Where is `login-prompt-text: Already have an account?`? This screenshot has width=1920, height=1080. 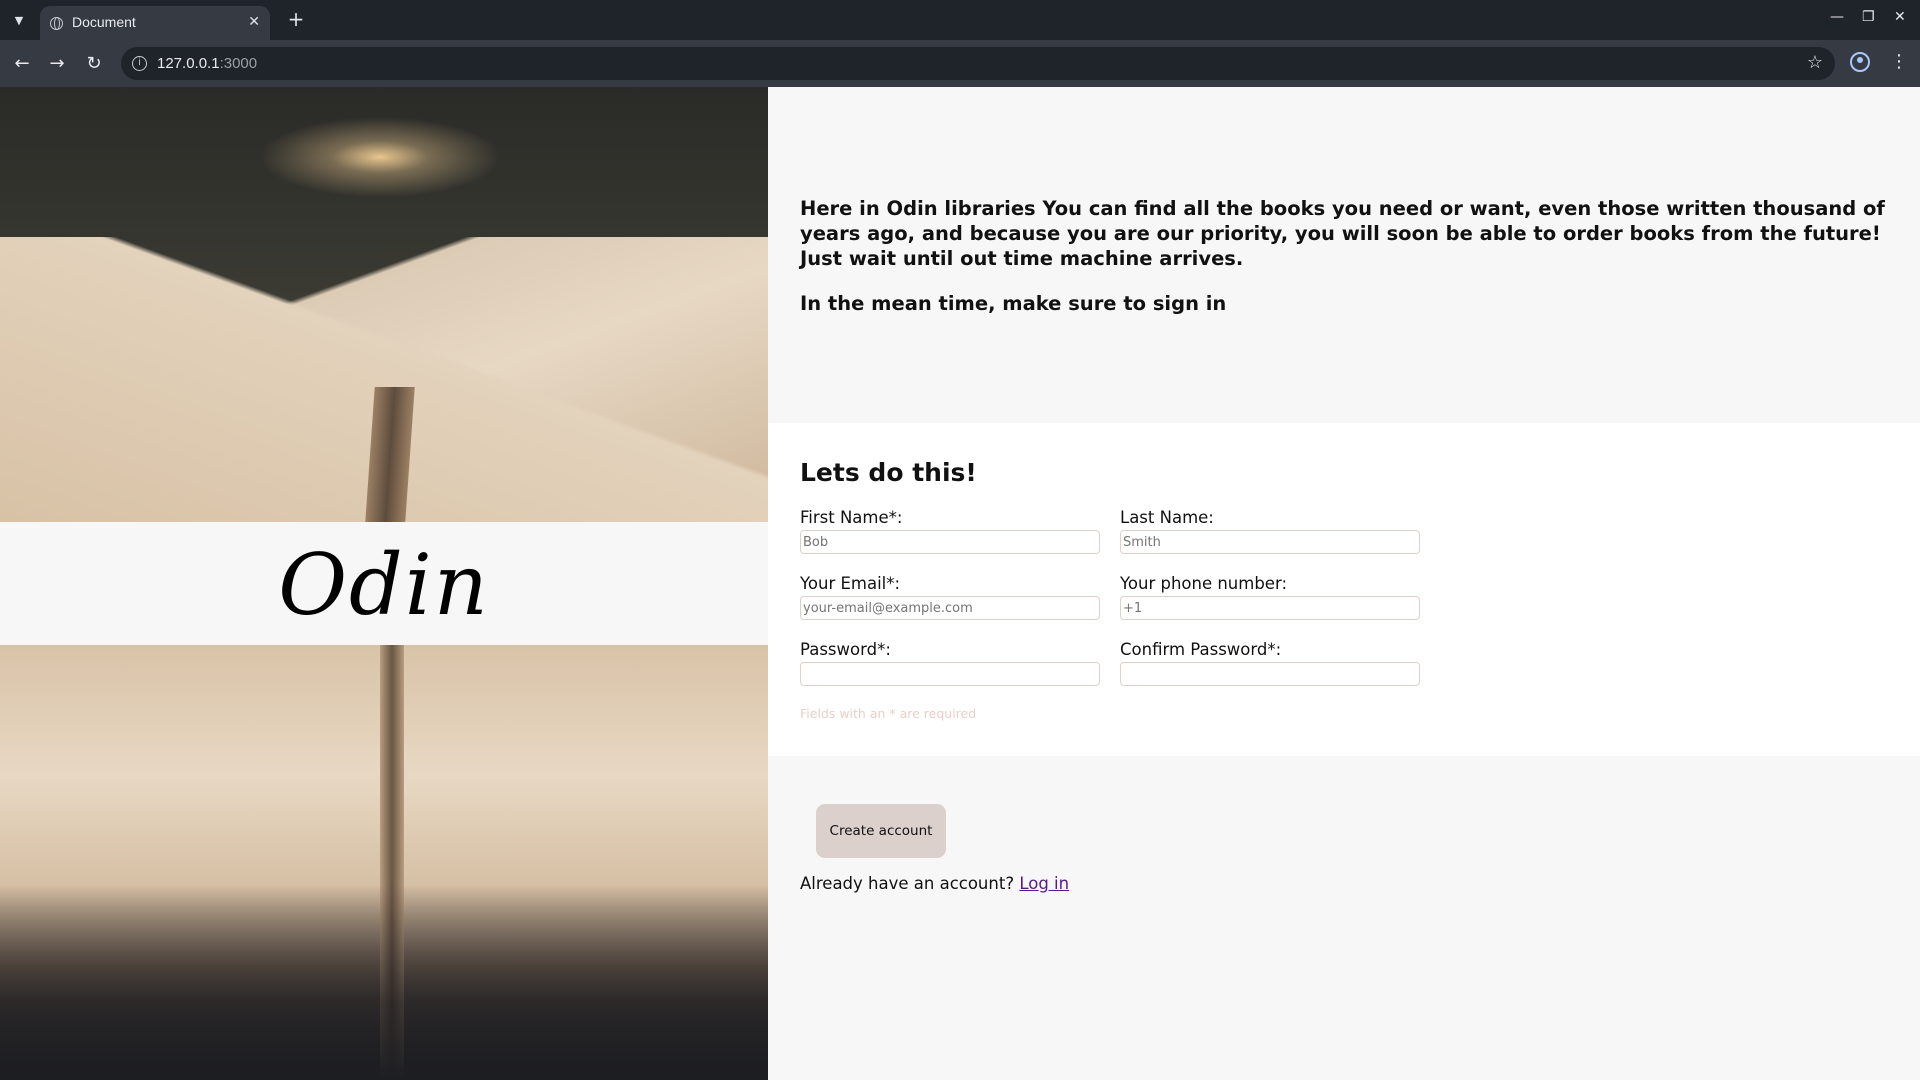 login-prompt-text: Already have an account? is located at coordinates (907, 883).